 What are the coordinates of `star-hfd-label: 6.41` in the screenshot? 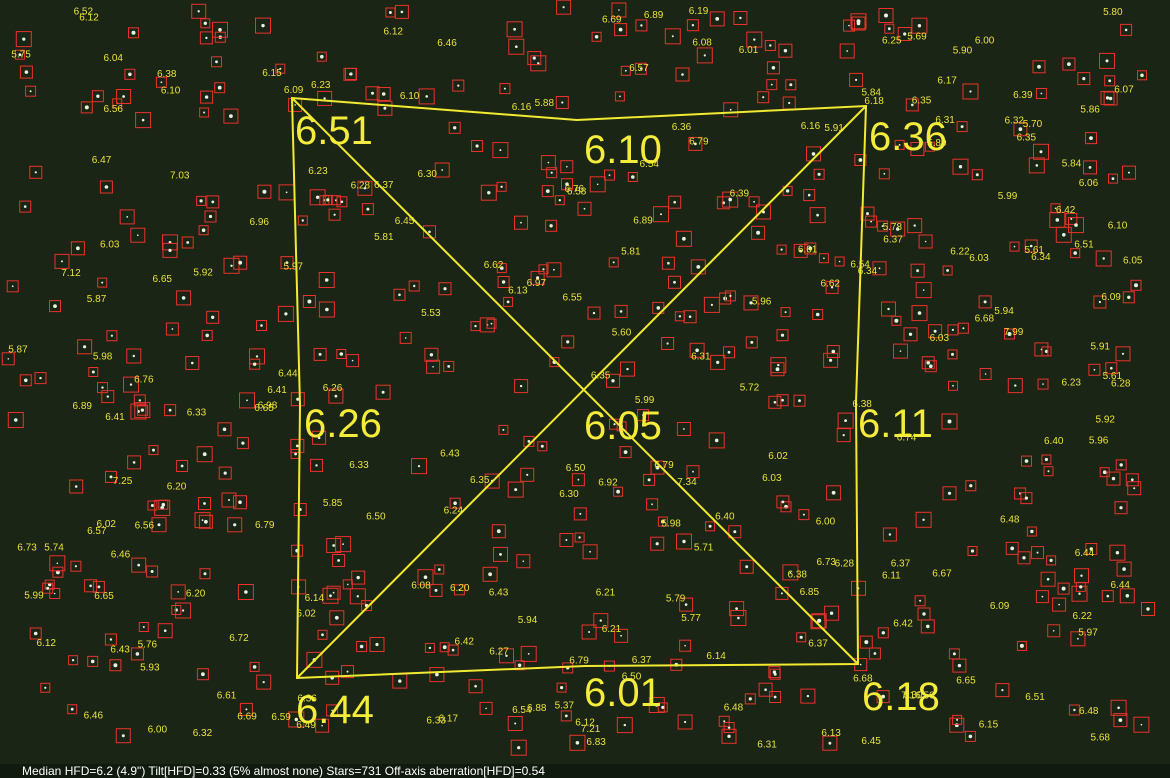 It's located at (115, 417).